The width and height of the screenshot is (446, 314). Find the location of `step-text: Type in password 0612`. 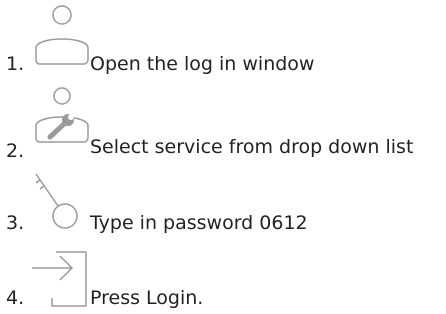

step-text: Type in password 0612 is located at coordinates (199, 223).